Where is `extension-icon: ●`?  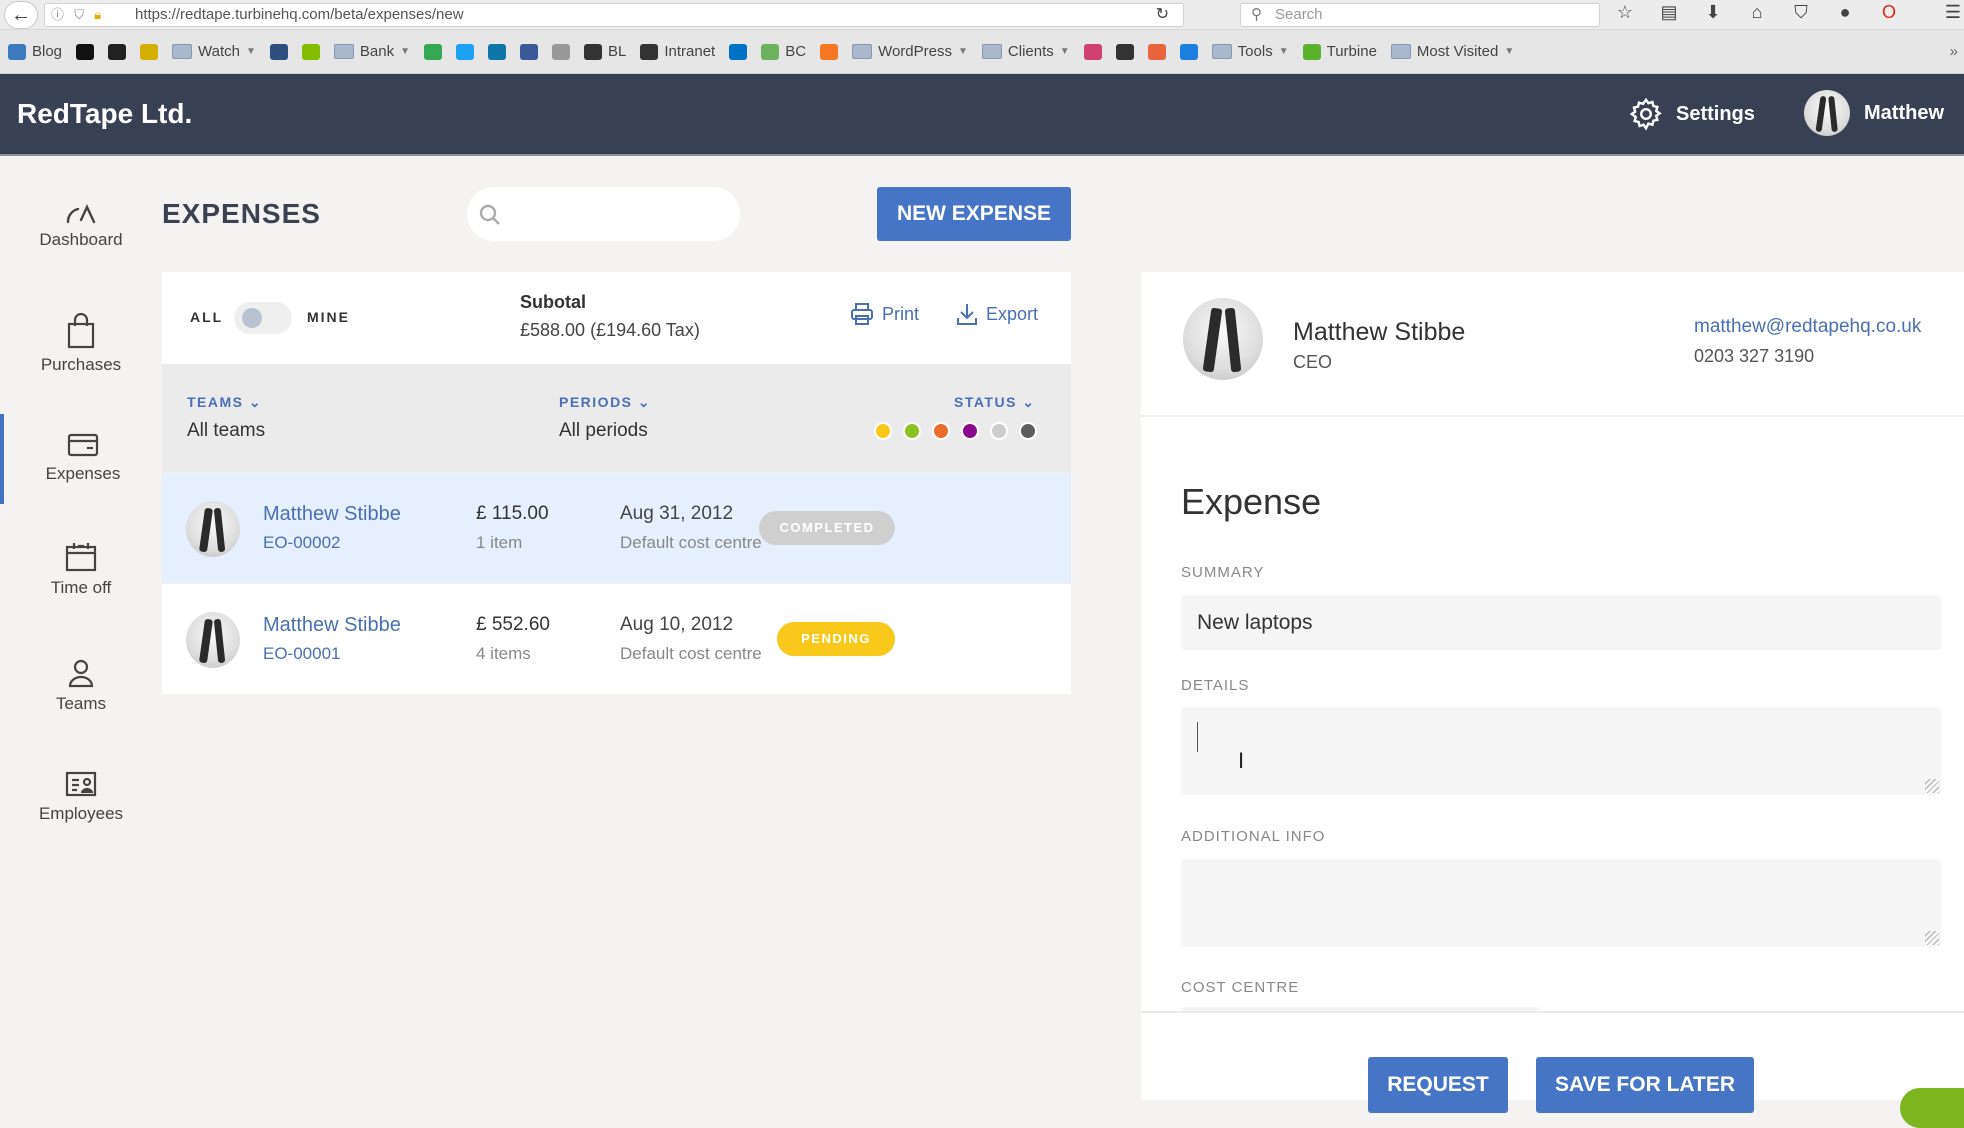 extension-icon: ● is located at coordinates (1845, 12).